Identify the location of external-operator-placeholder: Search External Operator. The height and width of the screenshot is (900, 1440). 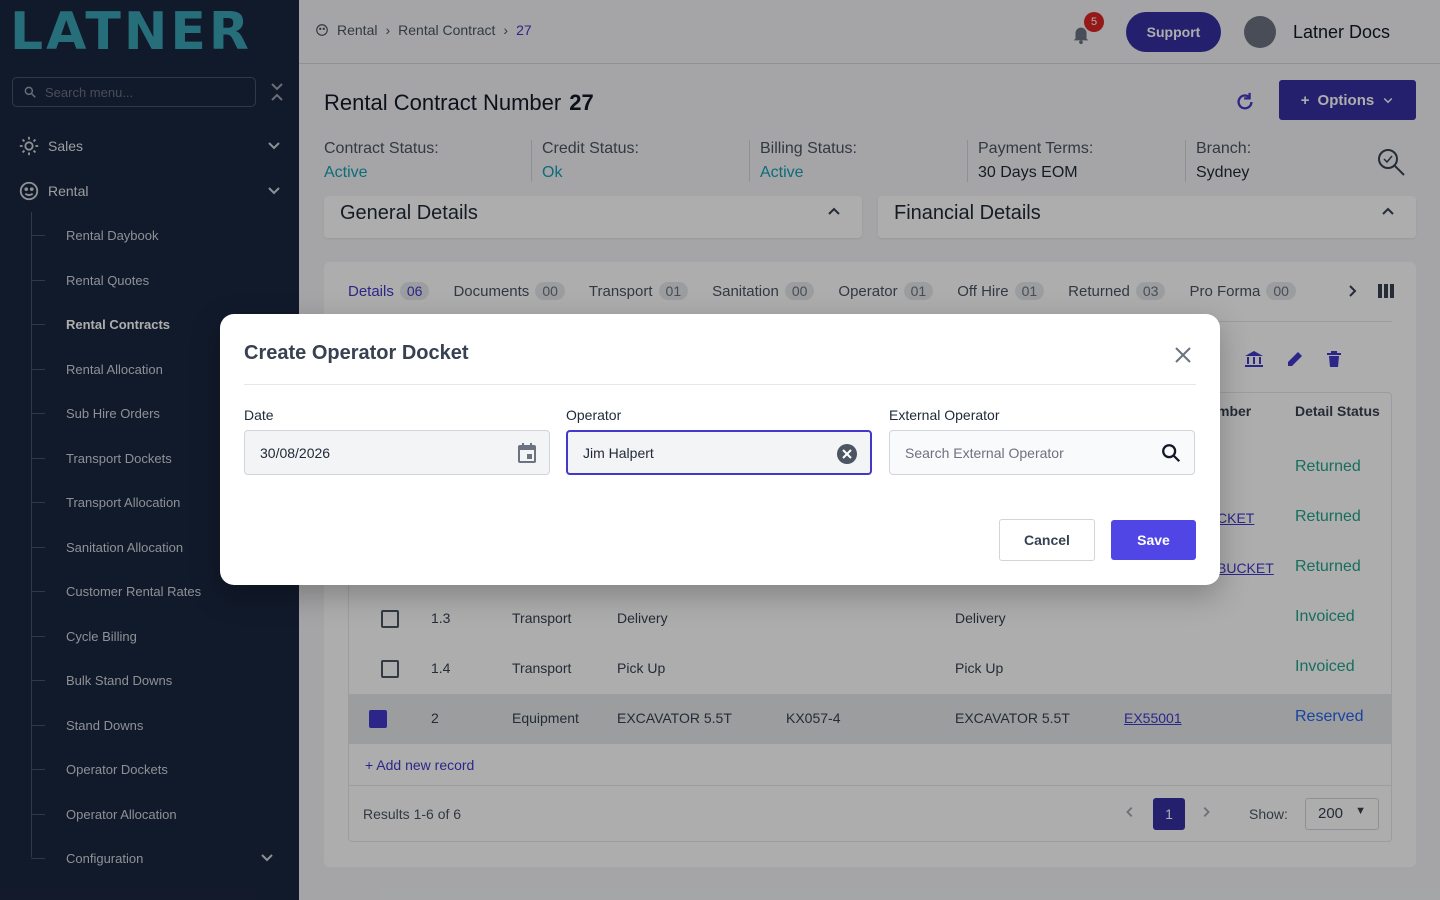
(984, 452).